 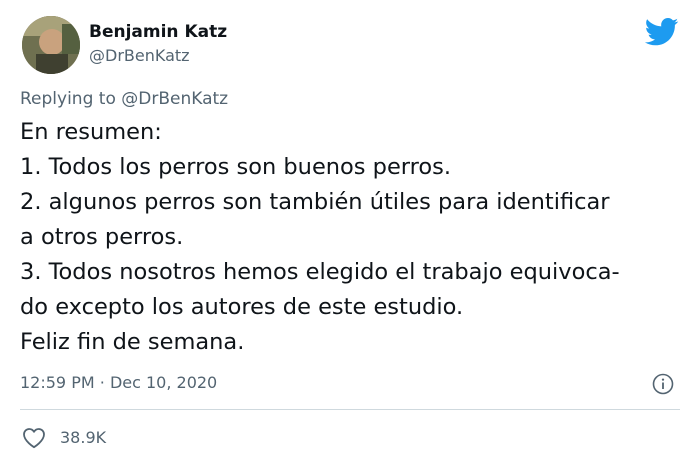 I want to click on tweet-line: do excepto los autores de este estudio., so click(x=242, y=307).